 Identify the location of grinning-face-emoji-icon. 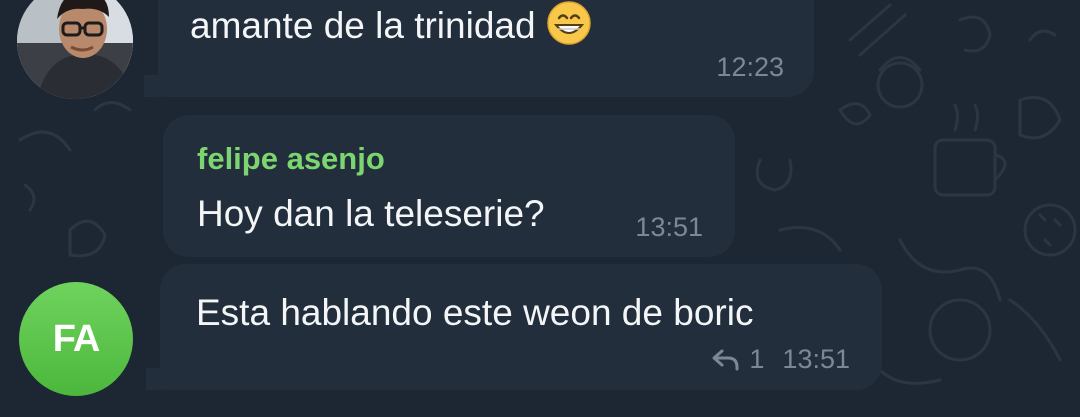
(568, 23).